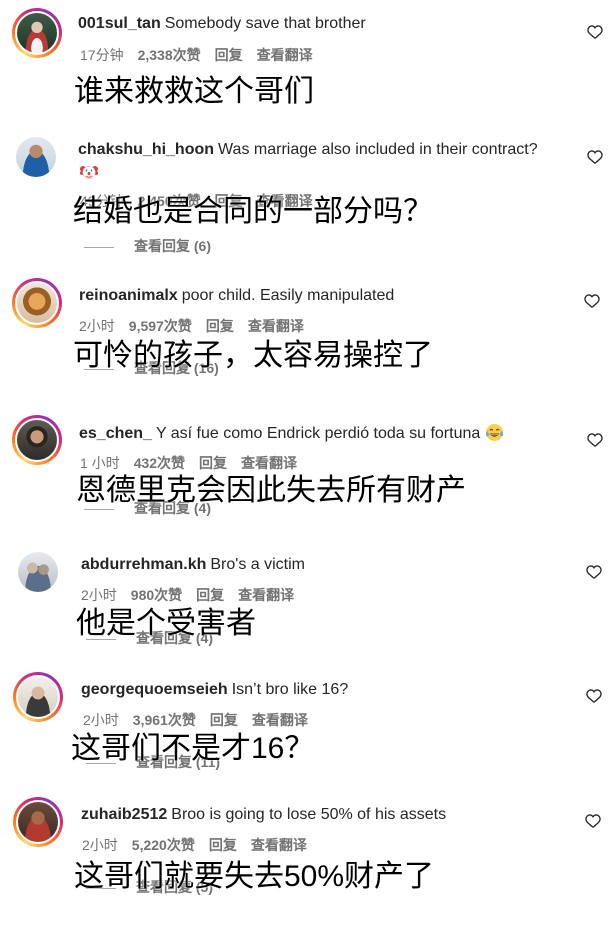  What do you see at coordinates (166, 623) in the screenshot?
I see `translation-overlay: 他是个受害者` at bounding box center [166, 623].